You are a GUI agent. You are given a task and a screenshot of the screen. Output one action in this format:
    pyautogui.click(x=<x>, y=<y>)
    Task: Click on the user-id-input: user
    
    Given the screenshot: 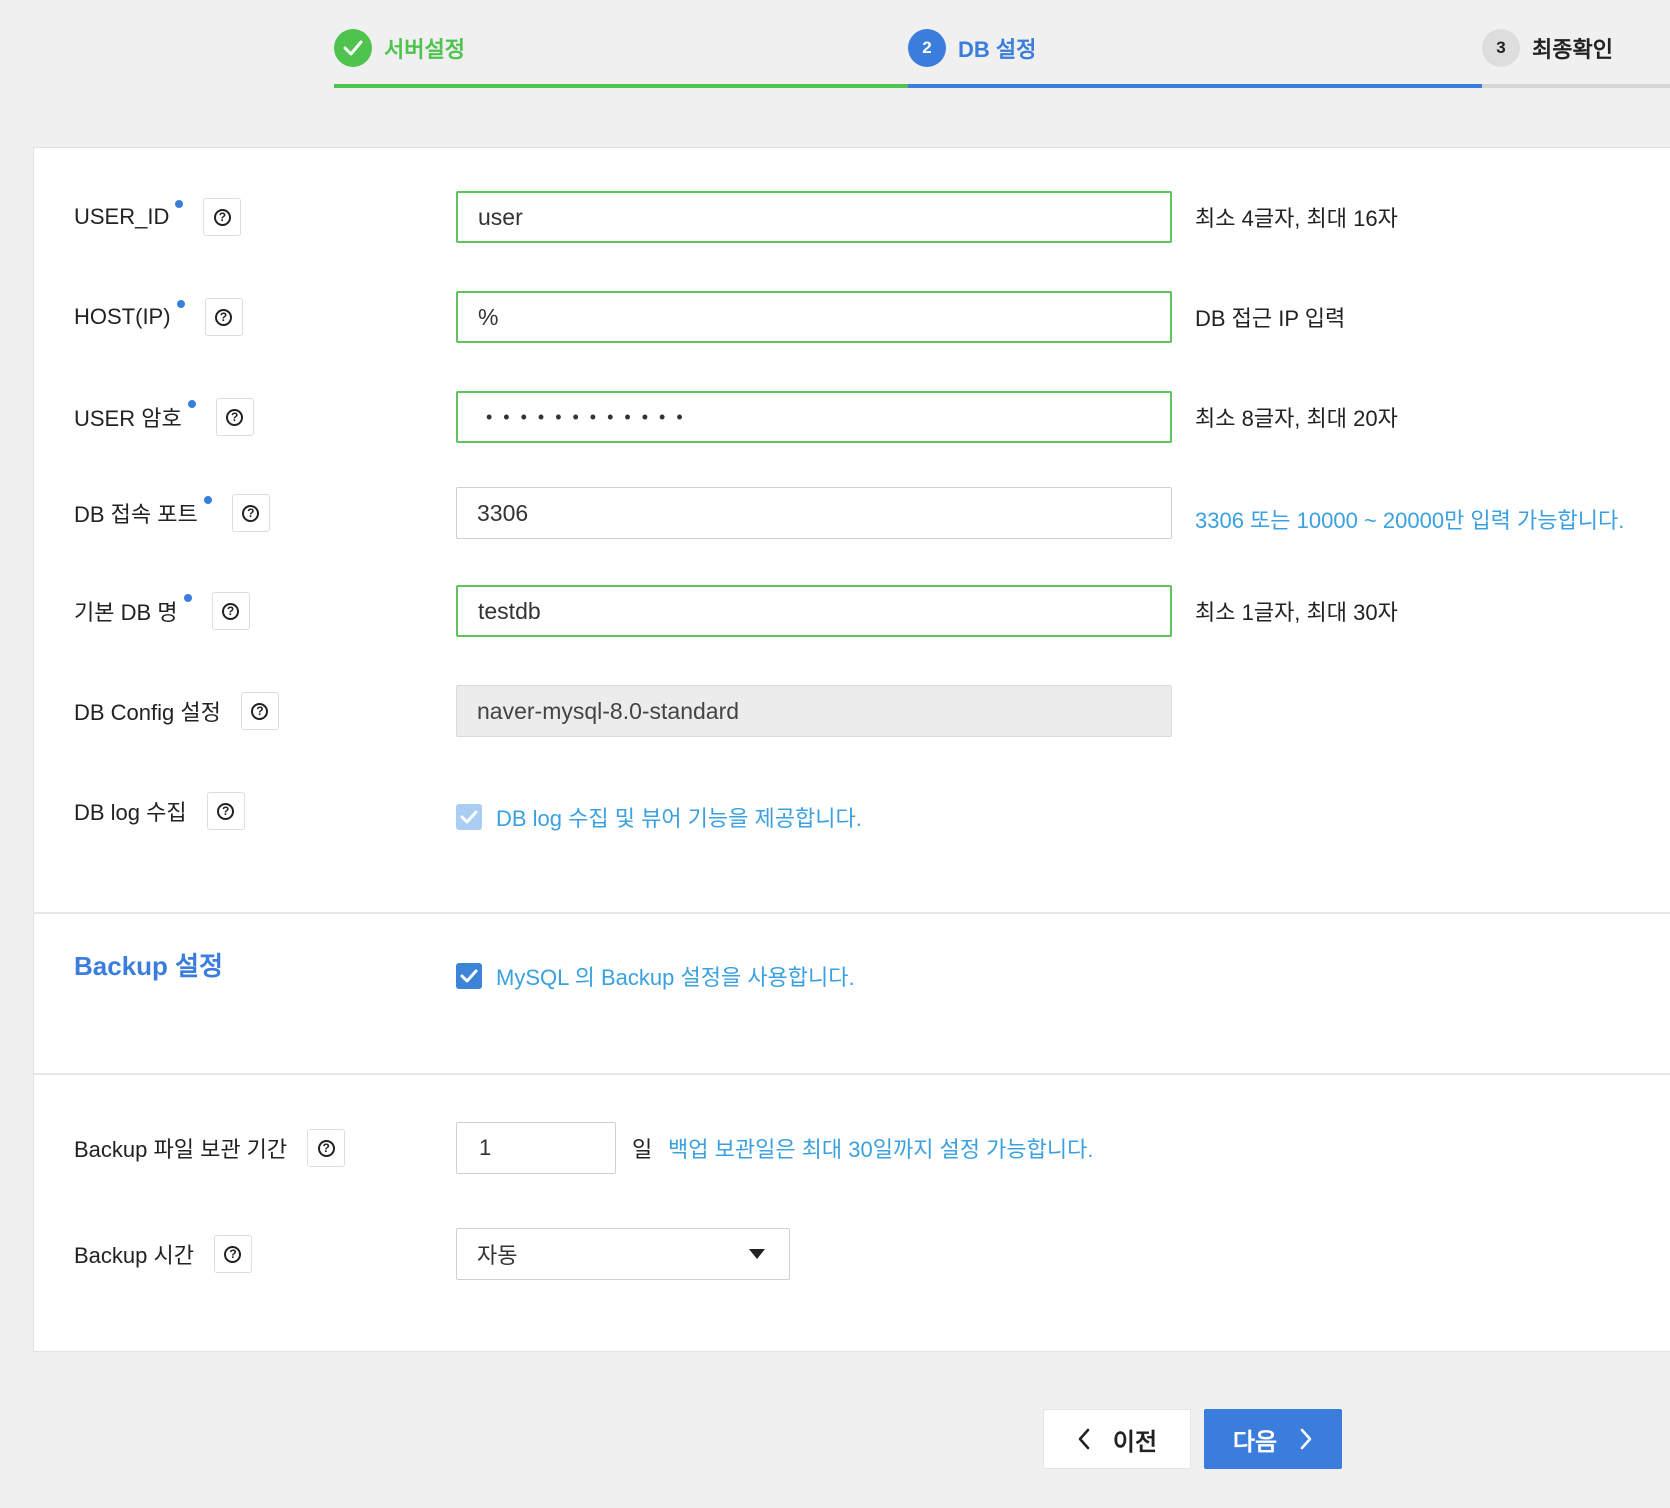 What is the action you would take?
    pyautogui.click(x=814, y=217)
    